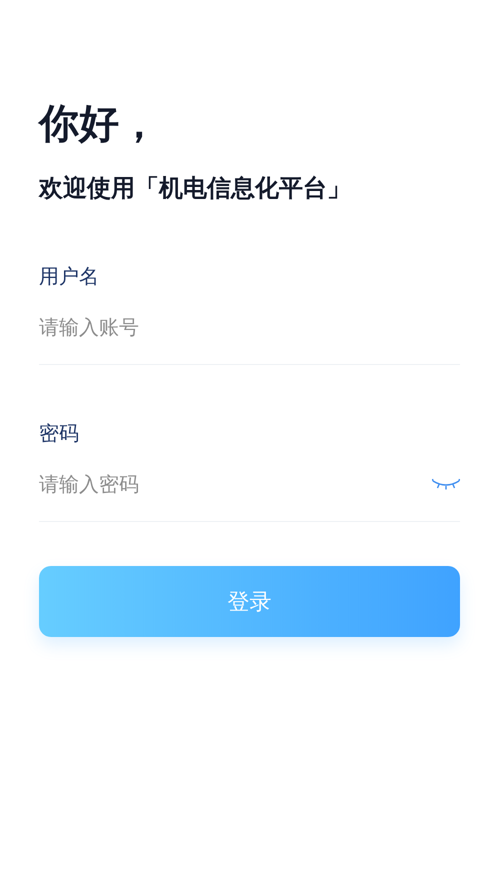  I want to click on greeting-heading: 你好，, so click(99, 124).